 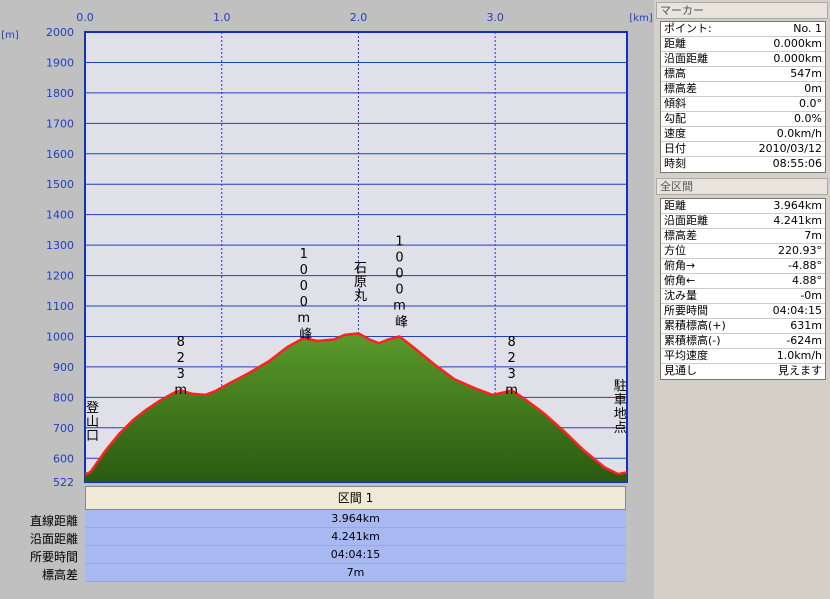 What do you see at coordinates (743, 29) in the screenshot?
I see `marker-panel-row: ポイント: No. 1` at bounding box center [743, 29].